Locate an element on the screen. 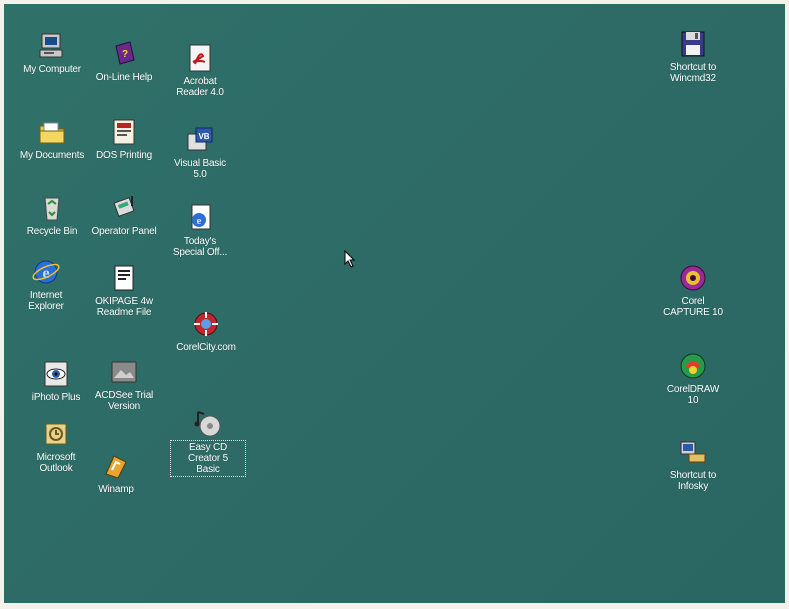 Image resolution: width=789 pixels, height=609 pixels. mouse-pointer-icon is located at coordinates (350, 258).